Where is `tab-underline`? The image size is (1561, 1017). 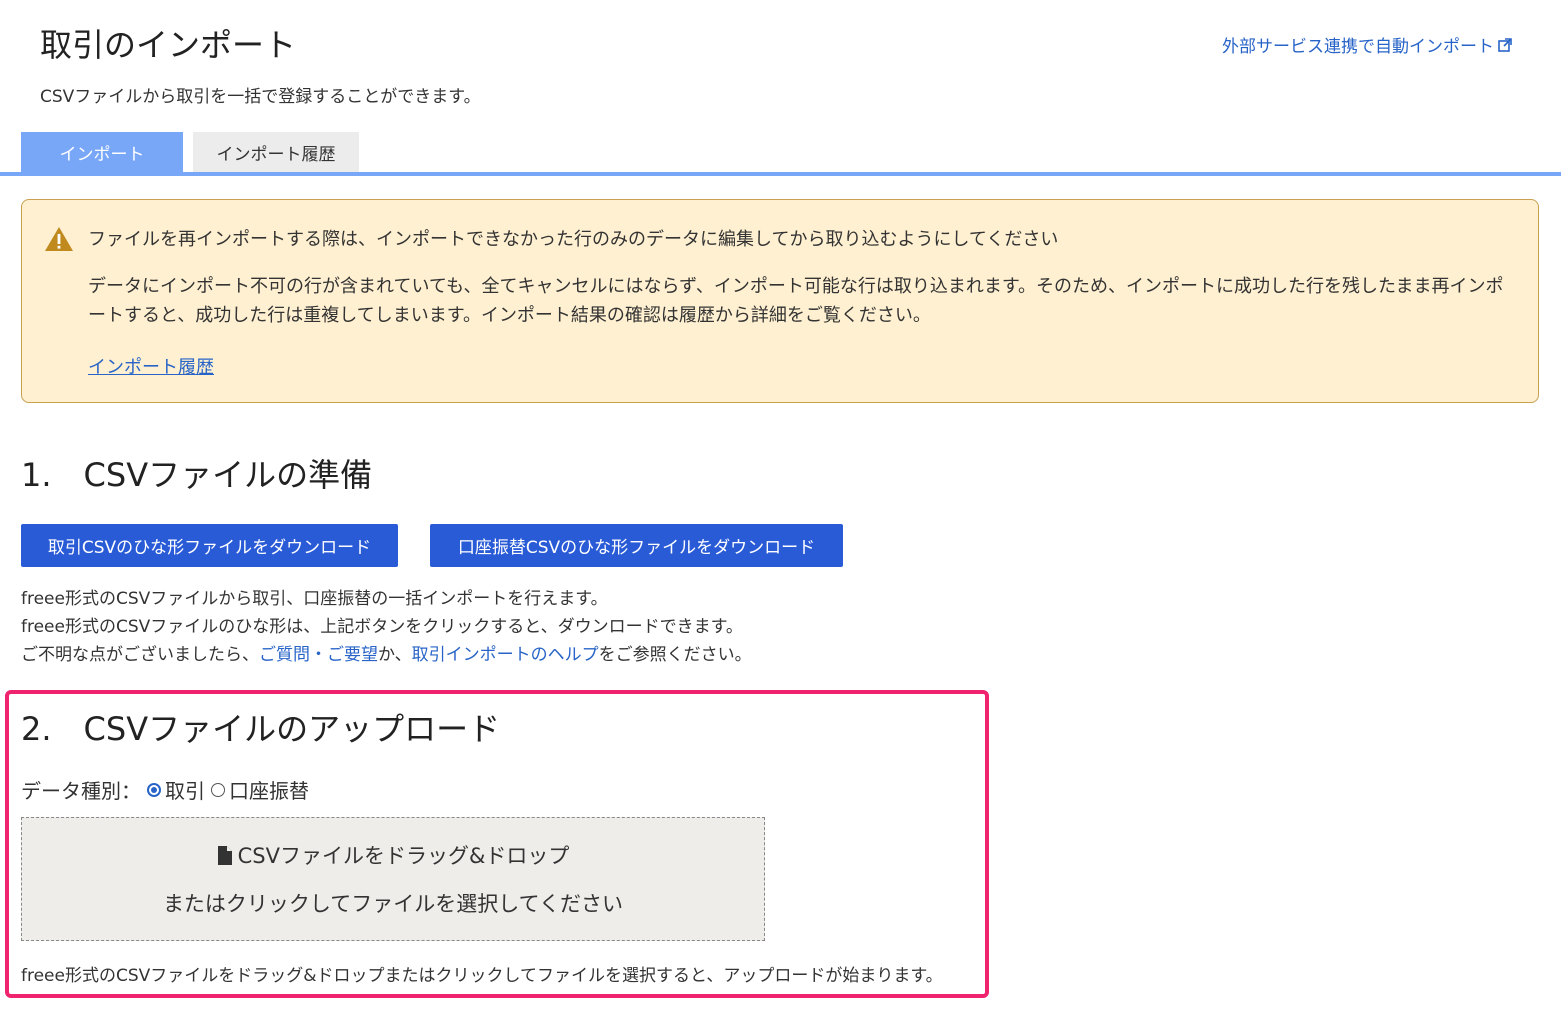
tab-underline is located at coordinates (780, 174).